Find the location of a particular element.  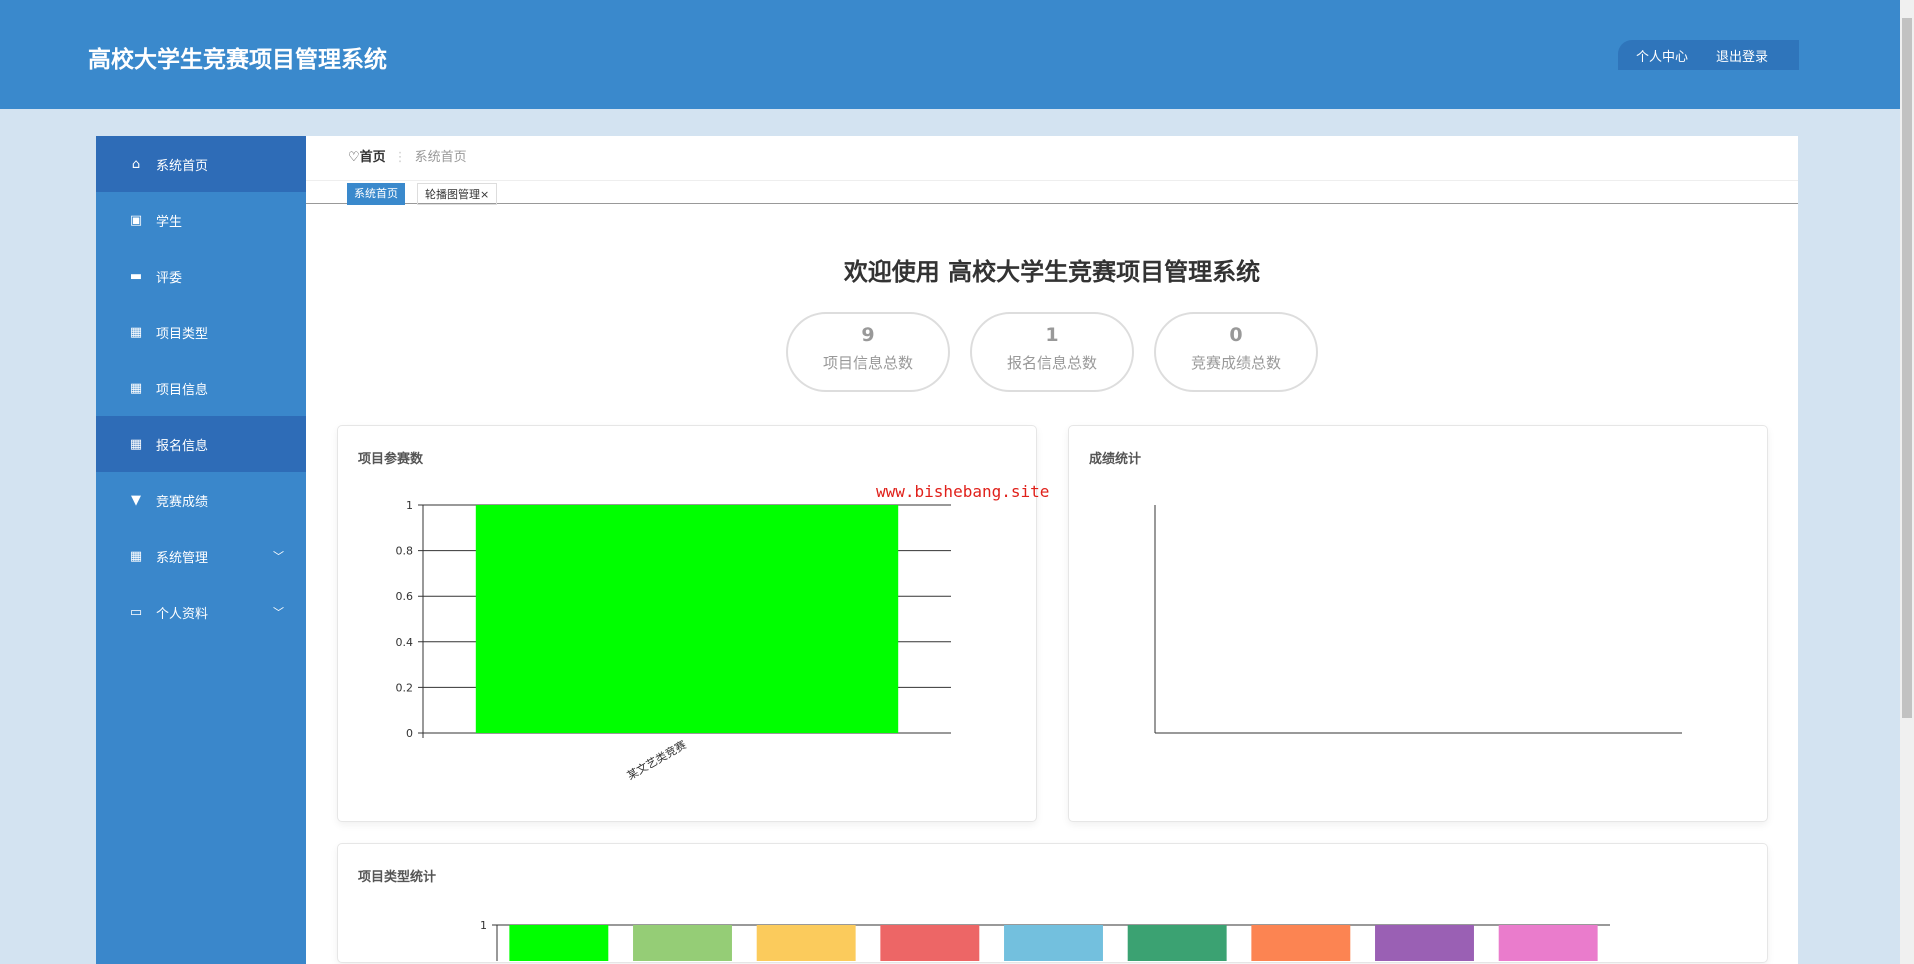

sidebar-item-label: 学生 is located at coordinates (169, 222).